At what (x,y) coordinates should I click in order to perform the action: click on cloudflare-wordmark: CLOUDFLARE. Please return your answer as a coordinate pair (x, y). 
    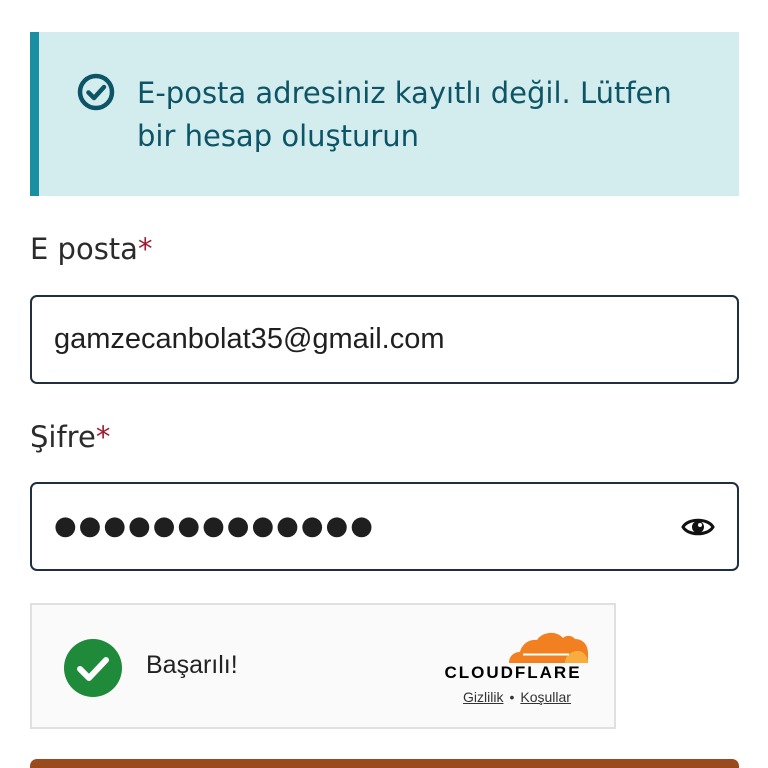
    Looking at the image, I should click on (513, 672).